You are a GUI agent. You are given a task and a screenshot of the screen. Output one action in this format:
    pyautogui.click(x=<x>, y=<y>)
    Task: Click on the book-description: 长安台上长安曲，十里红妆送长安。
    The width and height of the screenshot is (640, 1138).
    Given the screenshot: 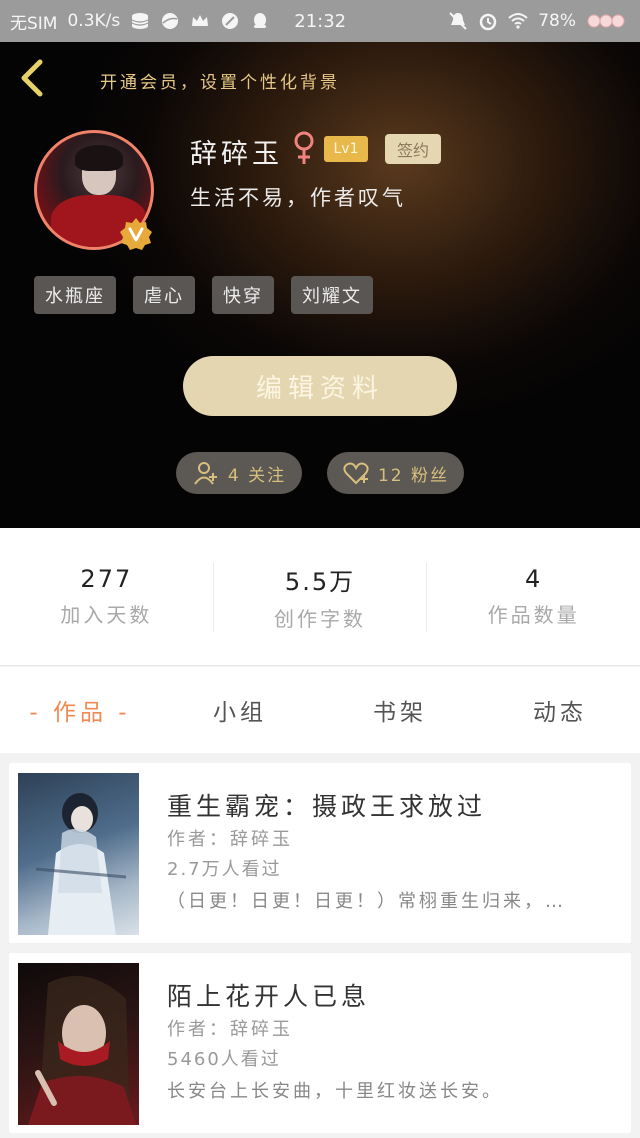 What is the action you would take?
    pyautogui.click(x=335, y=1091)
    